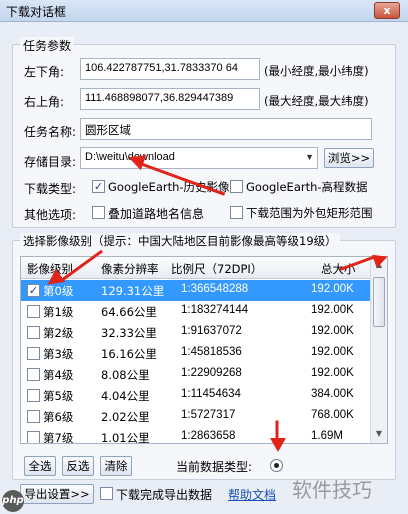 The image size is (408, 514). I want to click on data-type-radio, so click(276, 465).